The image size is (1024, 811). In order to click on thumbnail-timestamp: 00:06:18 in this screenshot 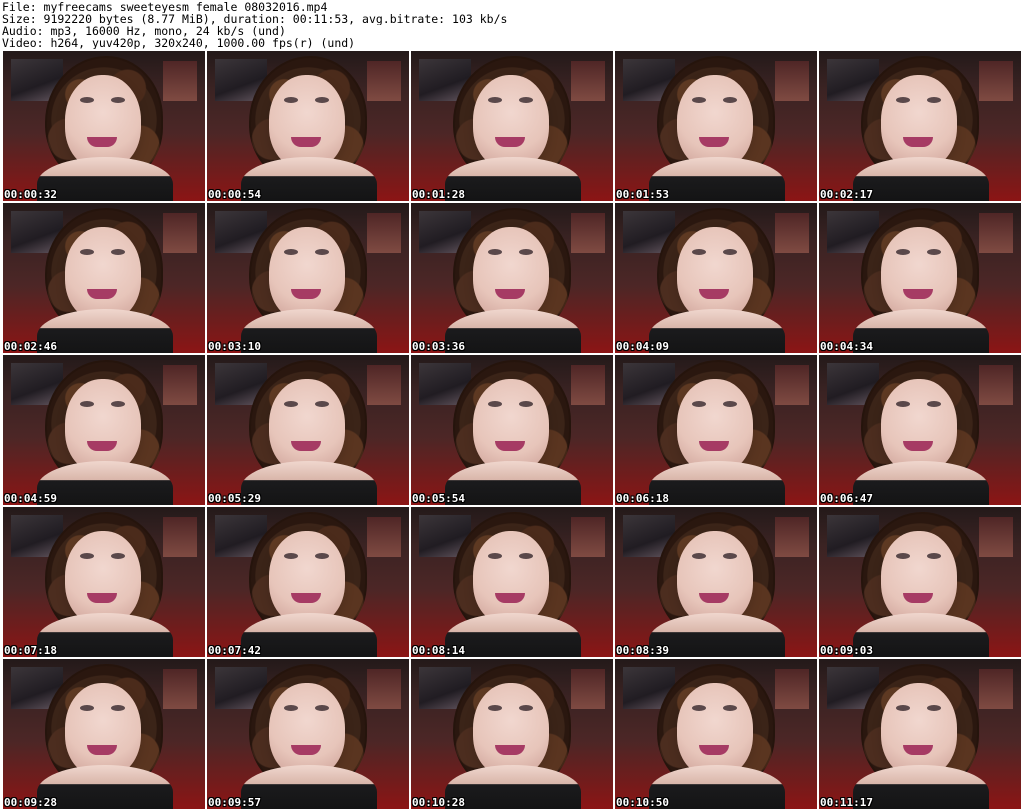, I will do `click(642, 498)`.